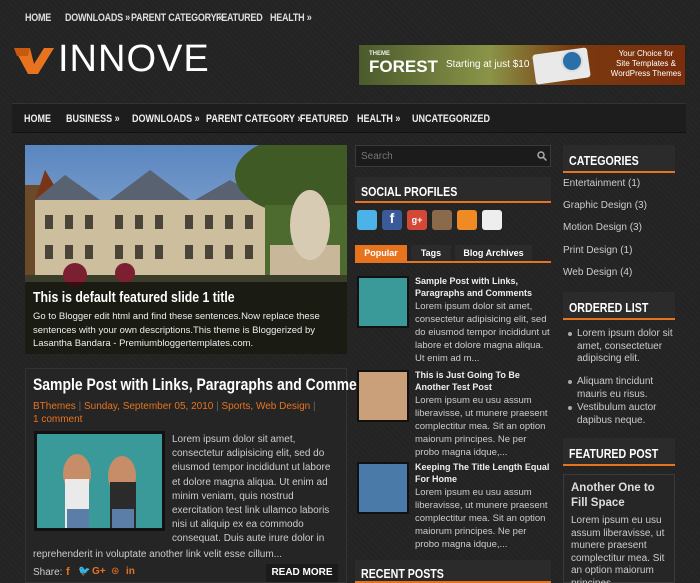  I want to click on tab-blog-archives: Blog Archives, so click(493, 253).